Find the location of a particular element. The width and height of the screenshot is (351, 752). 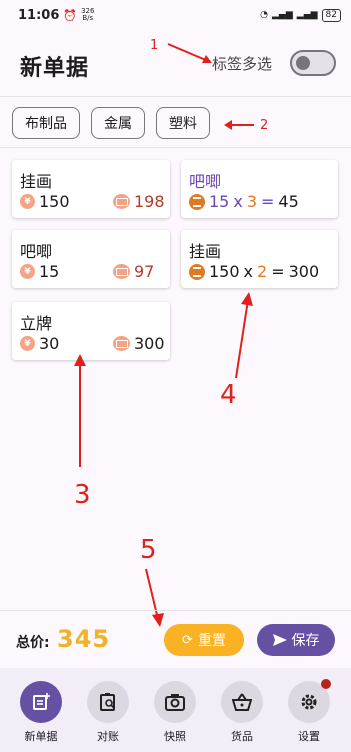

save-button: 保存 is located at coordinates (296, 640).